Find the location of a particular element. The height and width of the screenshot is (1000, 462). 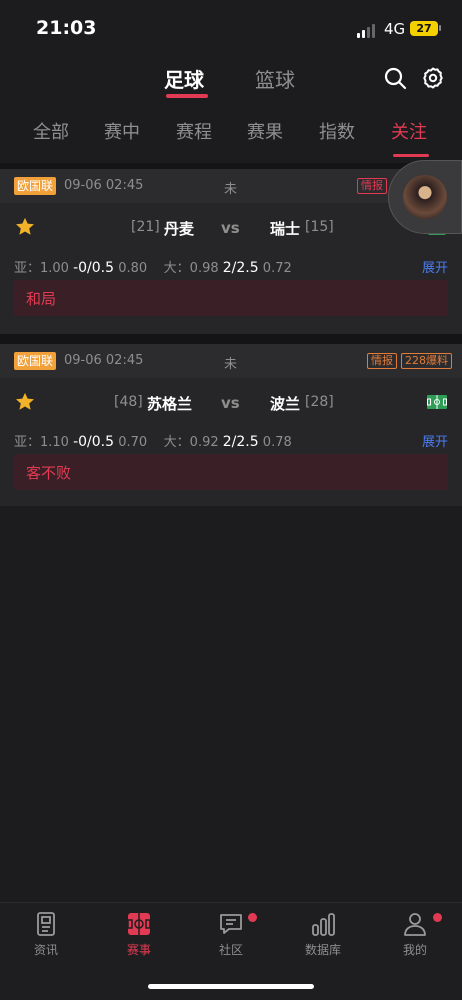

prediction-bar: 客不败 is located at coordinates (231, 472).